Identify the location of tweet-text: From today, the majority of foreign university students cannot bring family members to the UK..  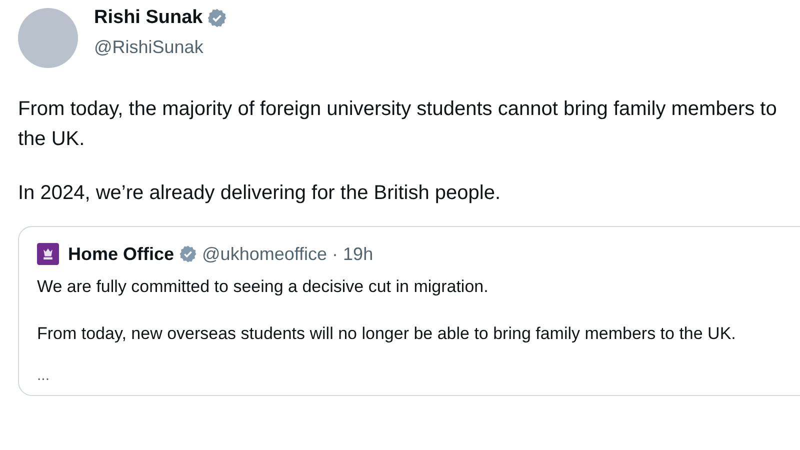
(398, 124).